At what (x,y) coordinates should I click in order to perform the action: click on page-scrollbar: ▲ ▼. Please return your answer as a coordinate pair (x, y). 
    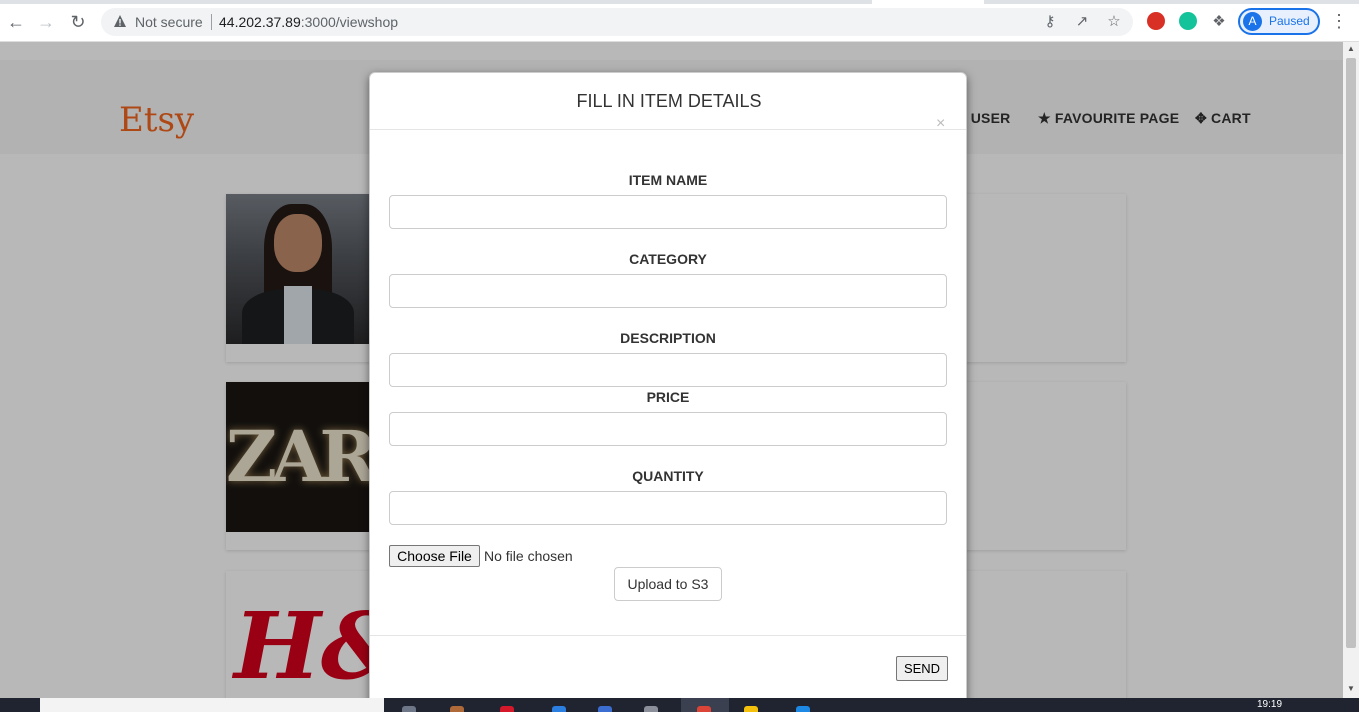
    Looking at the image, I should click on (1351, 370).